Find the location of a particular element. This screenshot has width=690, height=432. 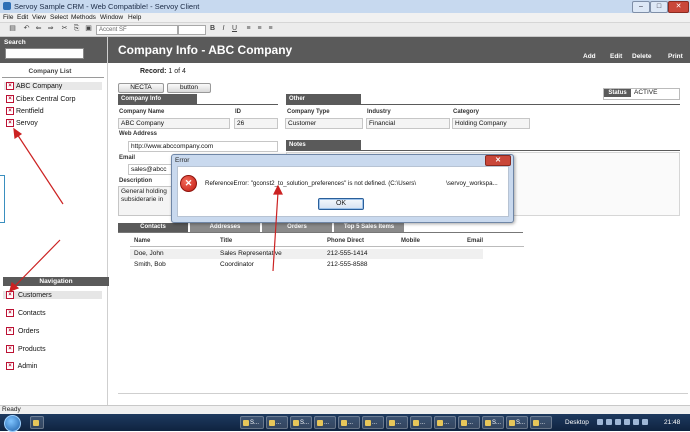

nav-item-products: × Products is located at coordinates (26, 349).